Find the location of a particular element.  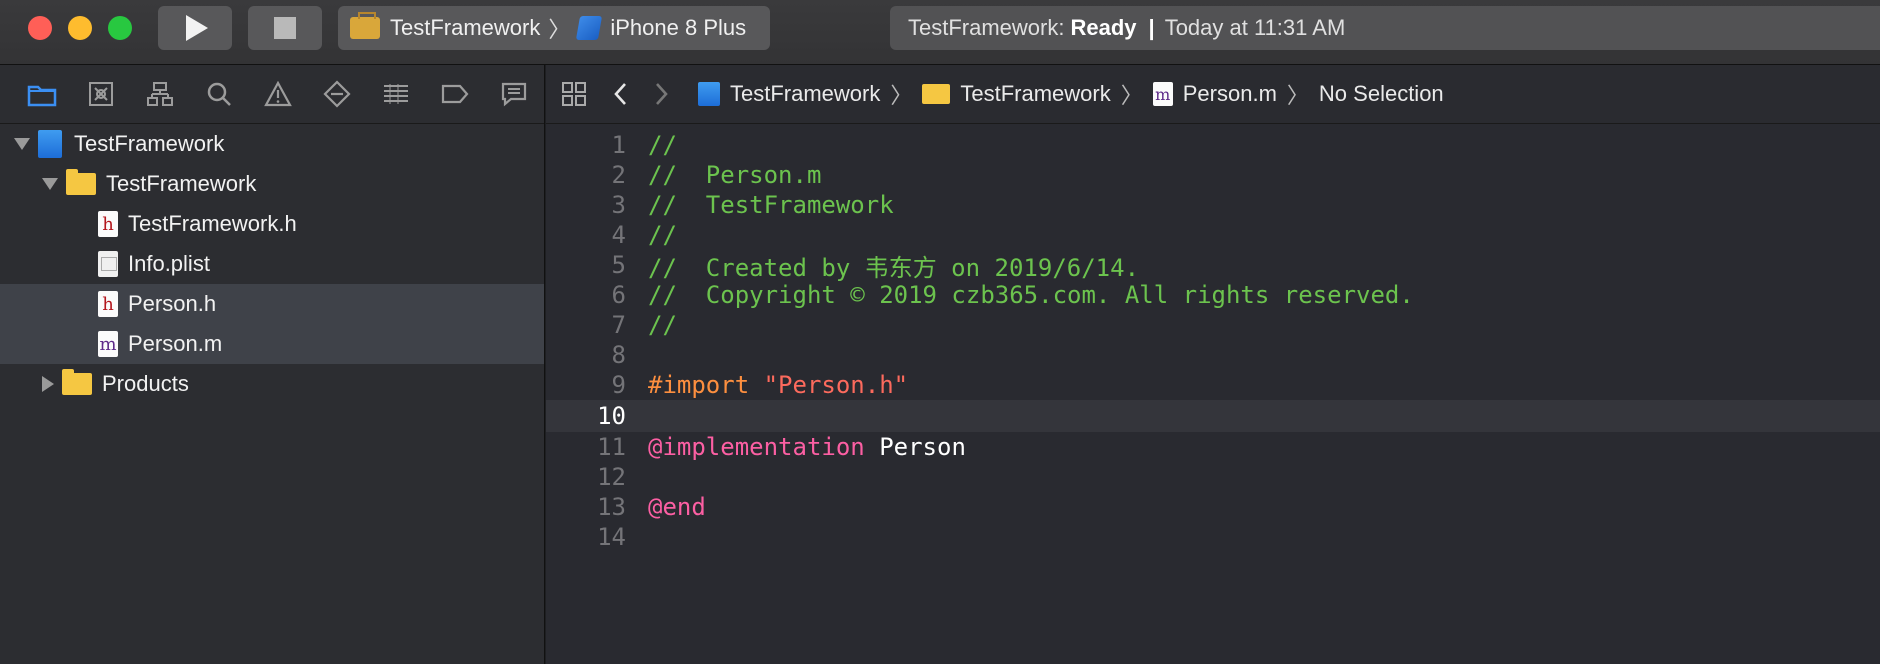

grid-icon is located at coordinates (574, 94).